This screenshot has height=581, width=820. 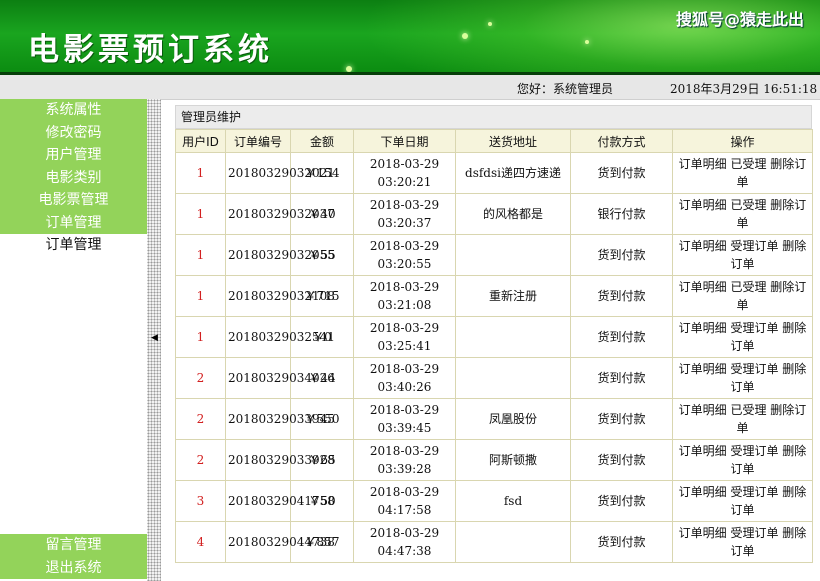 What do you see at coordinates (280, 337) in the screenshot?
I see `order-no-cell: 20180329032541` at bounding box center [280, 337].